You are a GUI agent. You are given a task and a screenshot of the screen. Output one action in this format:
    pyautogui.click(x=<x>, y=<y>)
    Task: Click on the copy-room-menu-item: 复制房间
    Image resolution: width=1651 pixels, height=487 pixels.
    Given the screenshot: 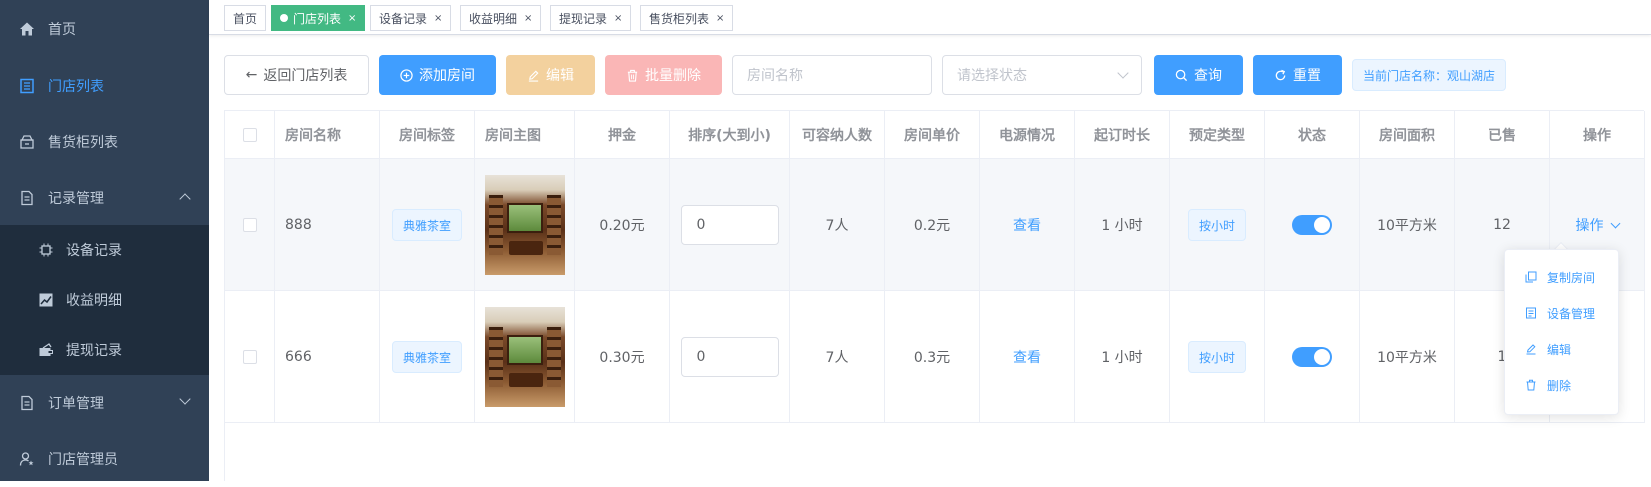 What is the action you would take?
    pyautogui.click(x=1560, y=277)
    